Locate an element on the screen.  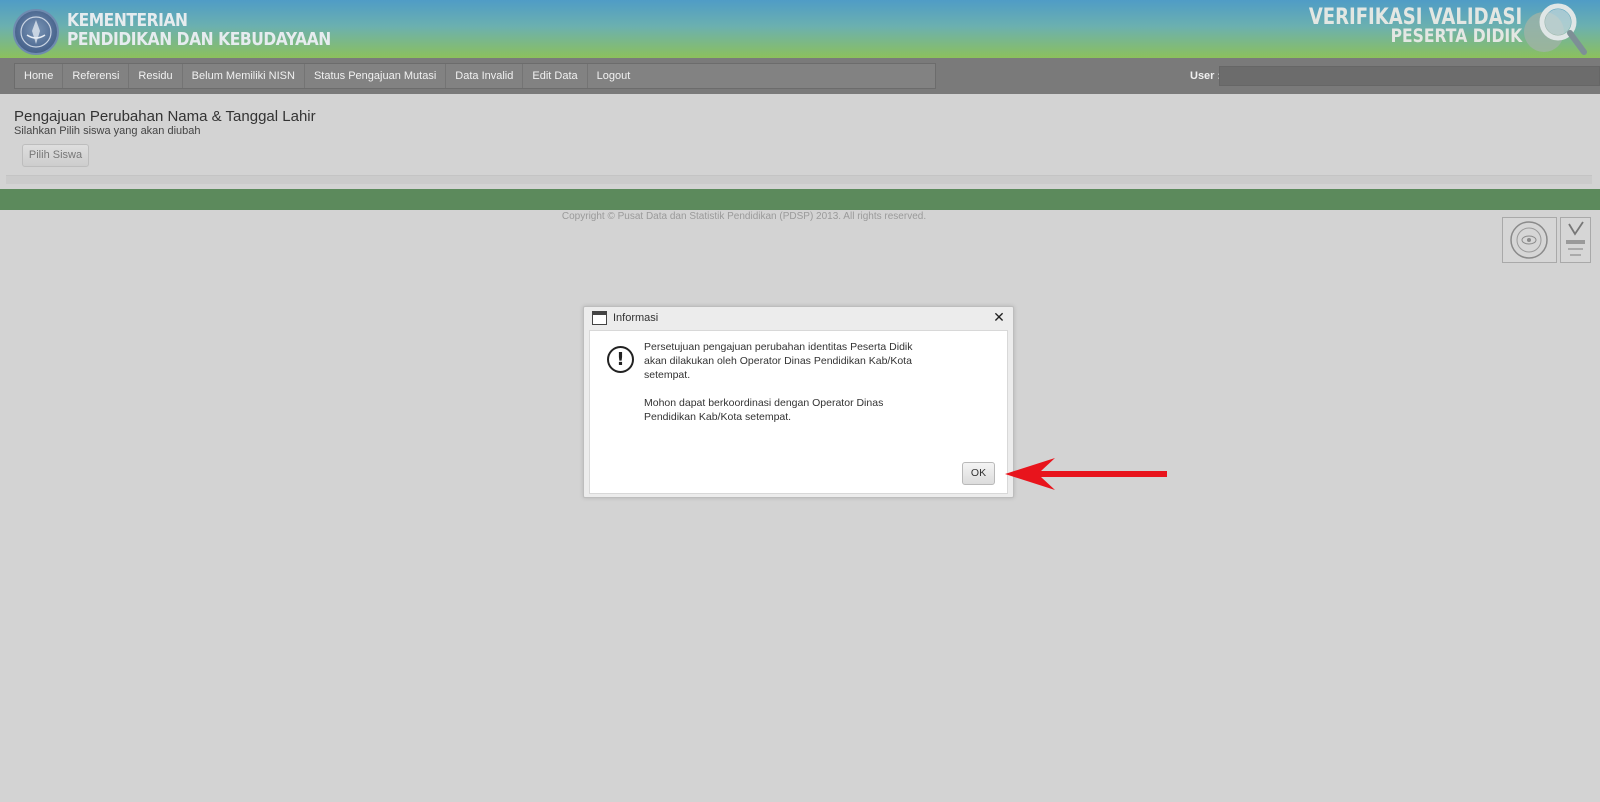
kan-accreditation-icon is located at coordinates (1575, 240).